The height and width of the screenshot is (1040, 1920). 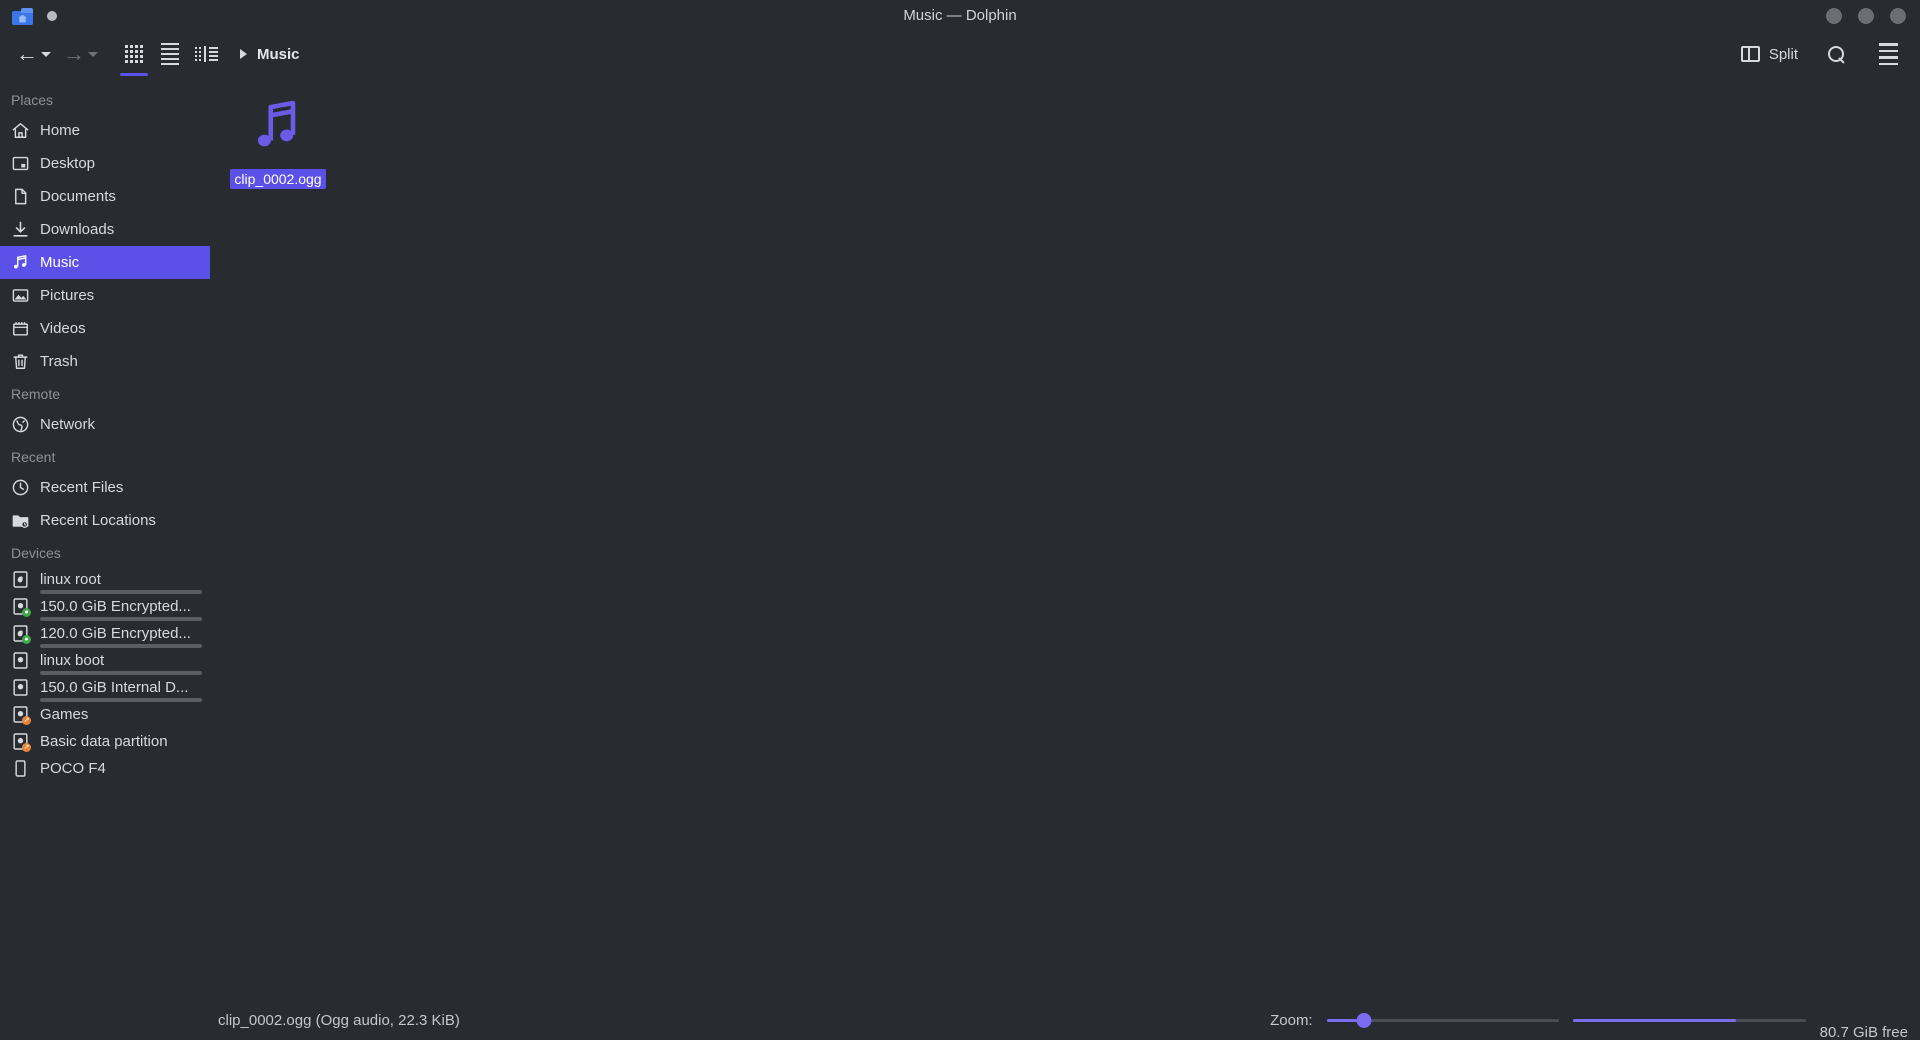 I want to click on breadcrumb-item-music: Music, so click(x=278, y=54).